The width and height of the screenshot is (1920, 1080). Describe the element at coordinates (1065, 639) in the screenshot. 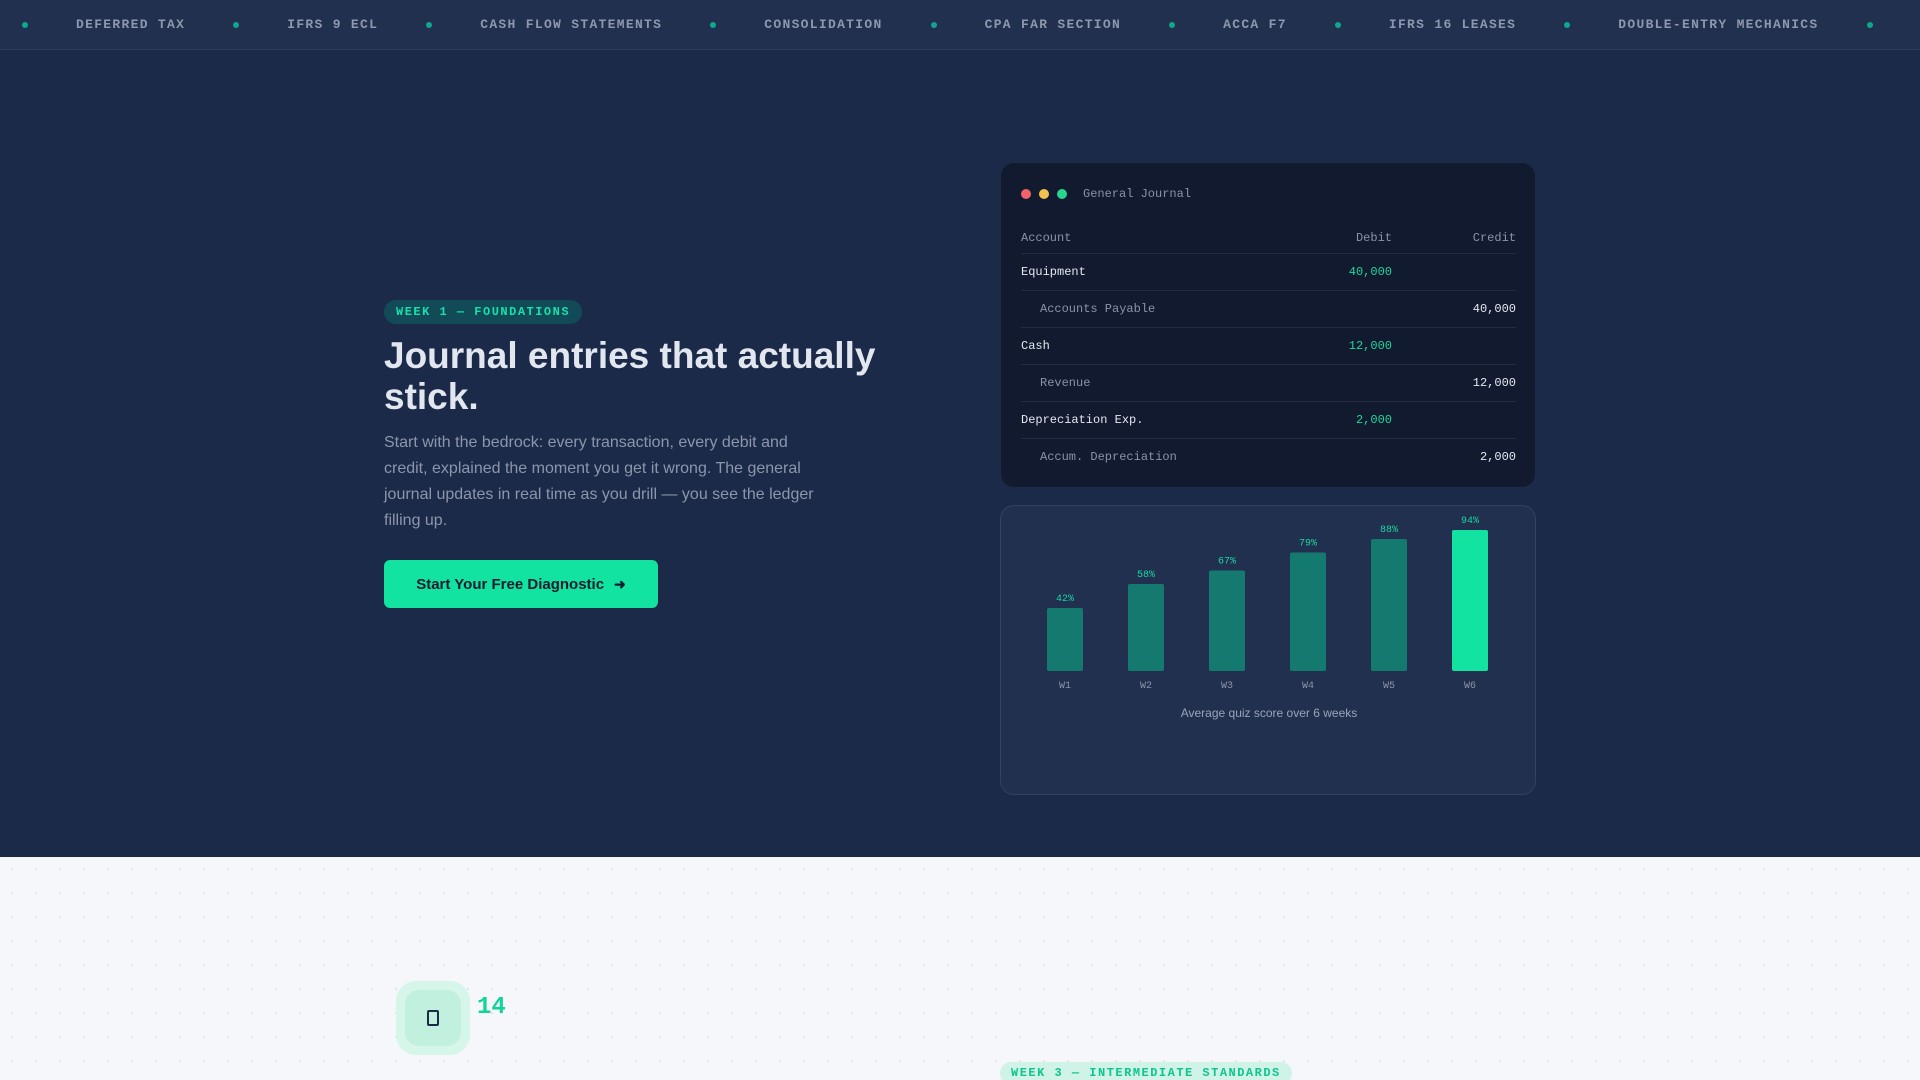

I see `chart-bar-w1` at that location.